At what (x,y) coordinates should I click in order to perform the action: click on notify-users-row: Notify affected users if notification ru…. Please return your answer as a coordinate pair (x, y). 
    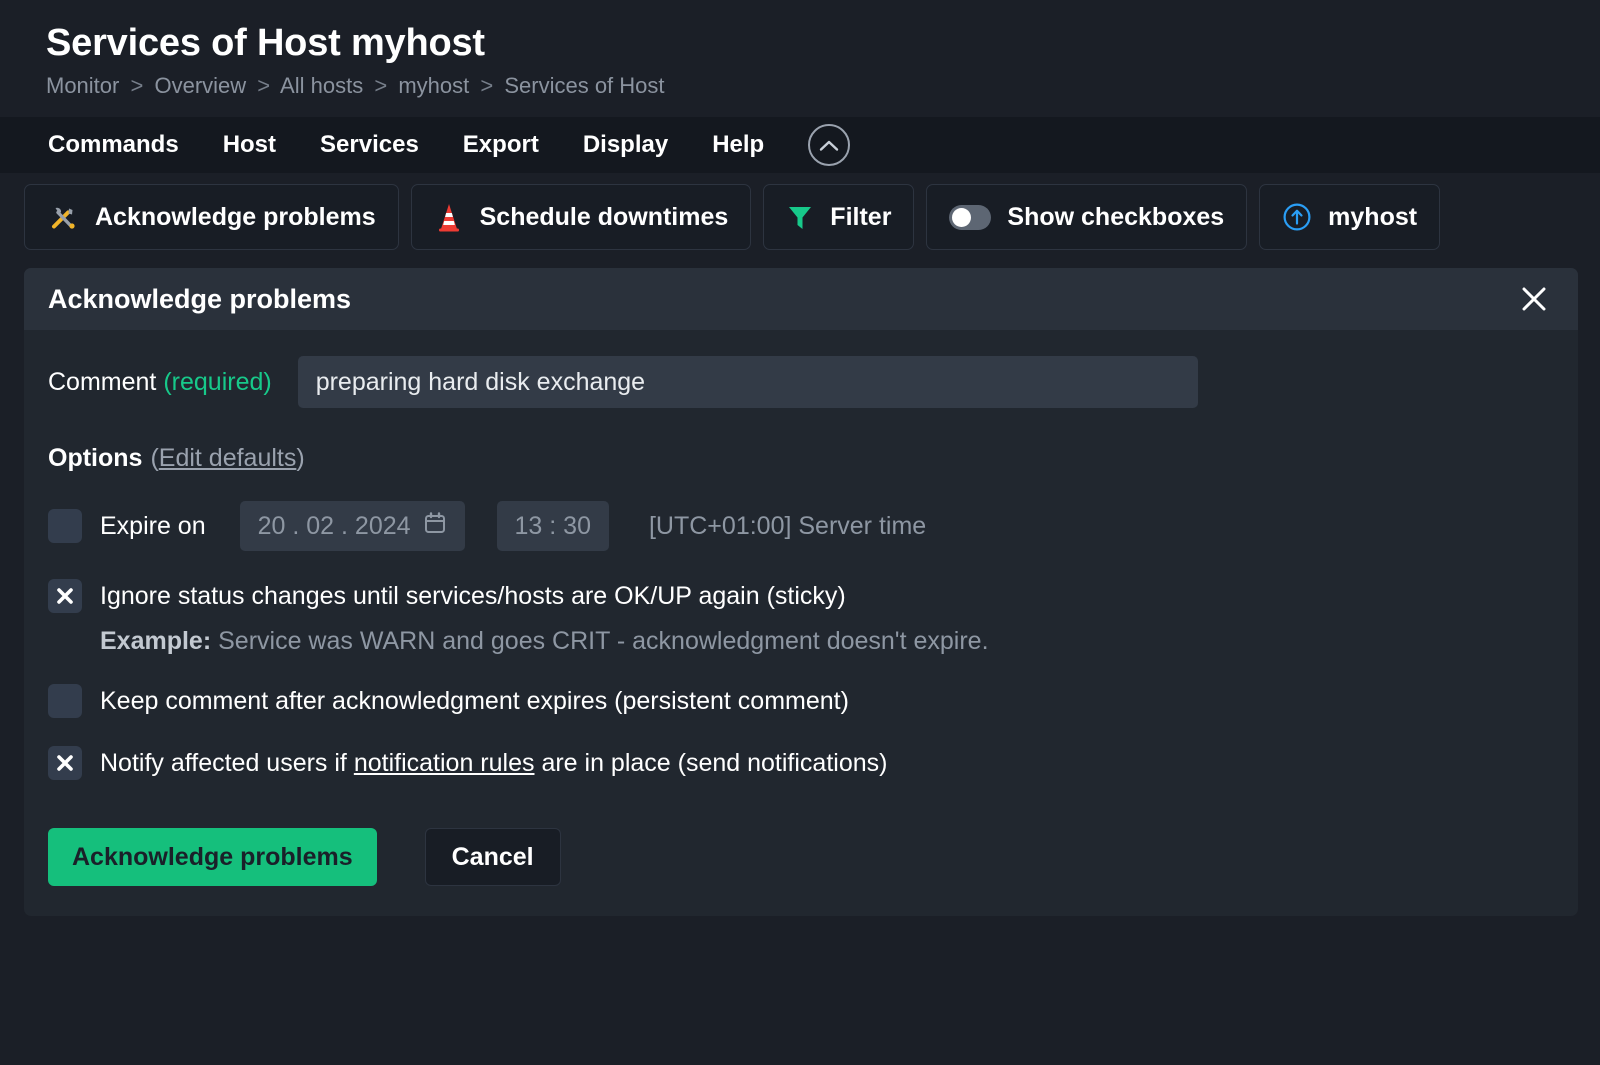
    Looking at the image, I should click on (801, 763).